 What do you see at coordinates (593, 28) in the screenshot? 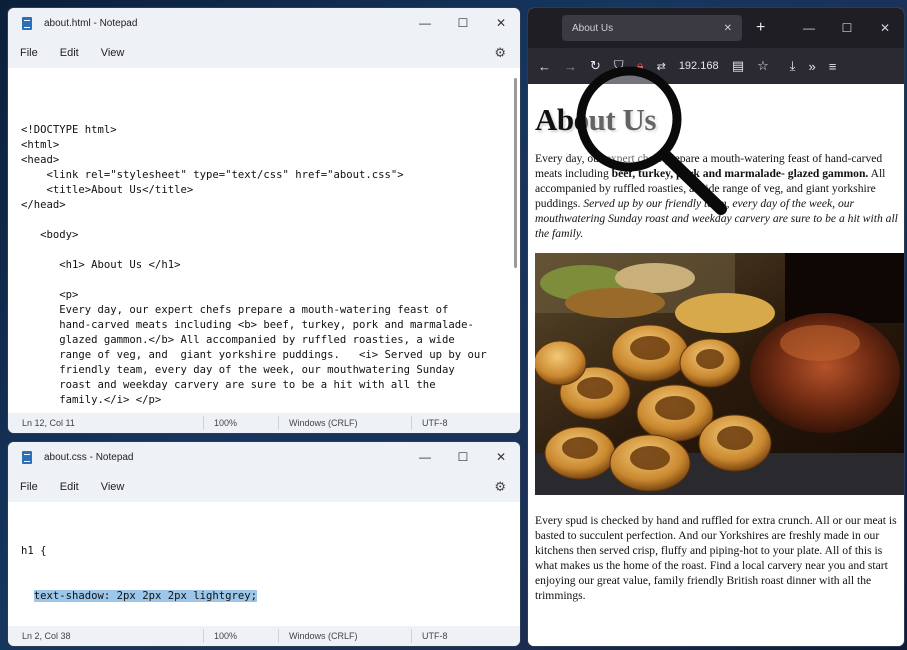
I see `tab-title: About Us` at bounding box center [593, 28].